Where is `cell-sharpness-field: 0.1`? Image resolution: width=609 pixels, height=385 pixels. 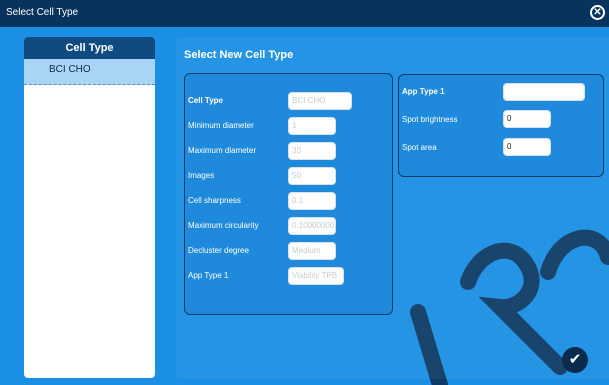
cell-sharpness-field: 0.1 is located at coordinates (312, 201).